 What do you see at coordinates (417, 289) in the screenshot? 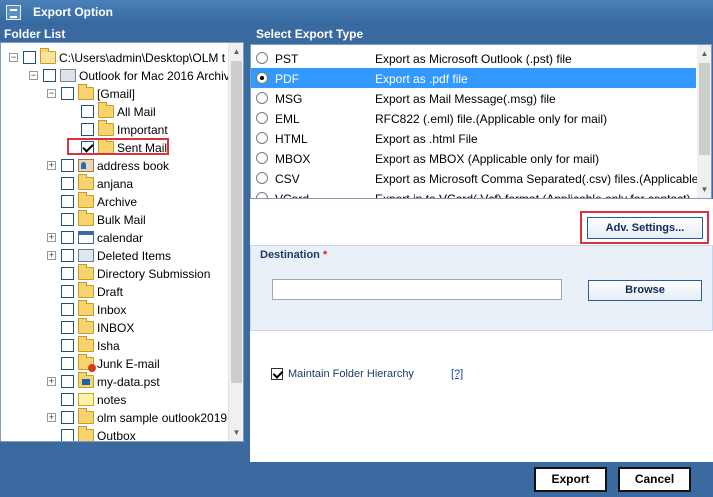
I see `destination-path-input` at bounding box center [417, 289].